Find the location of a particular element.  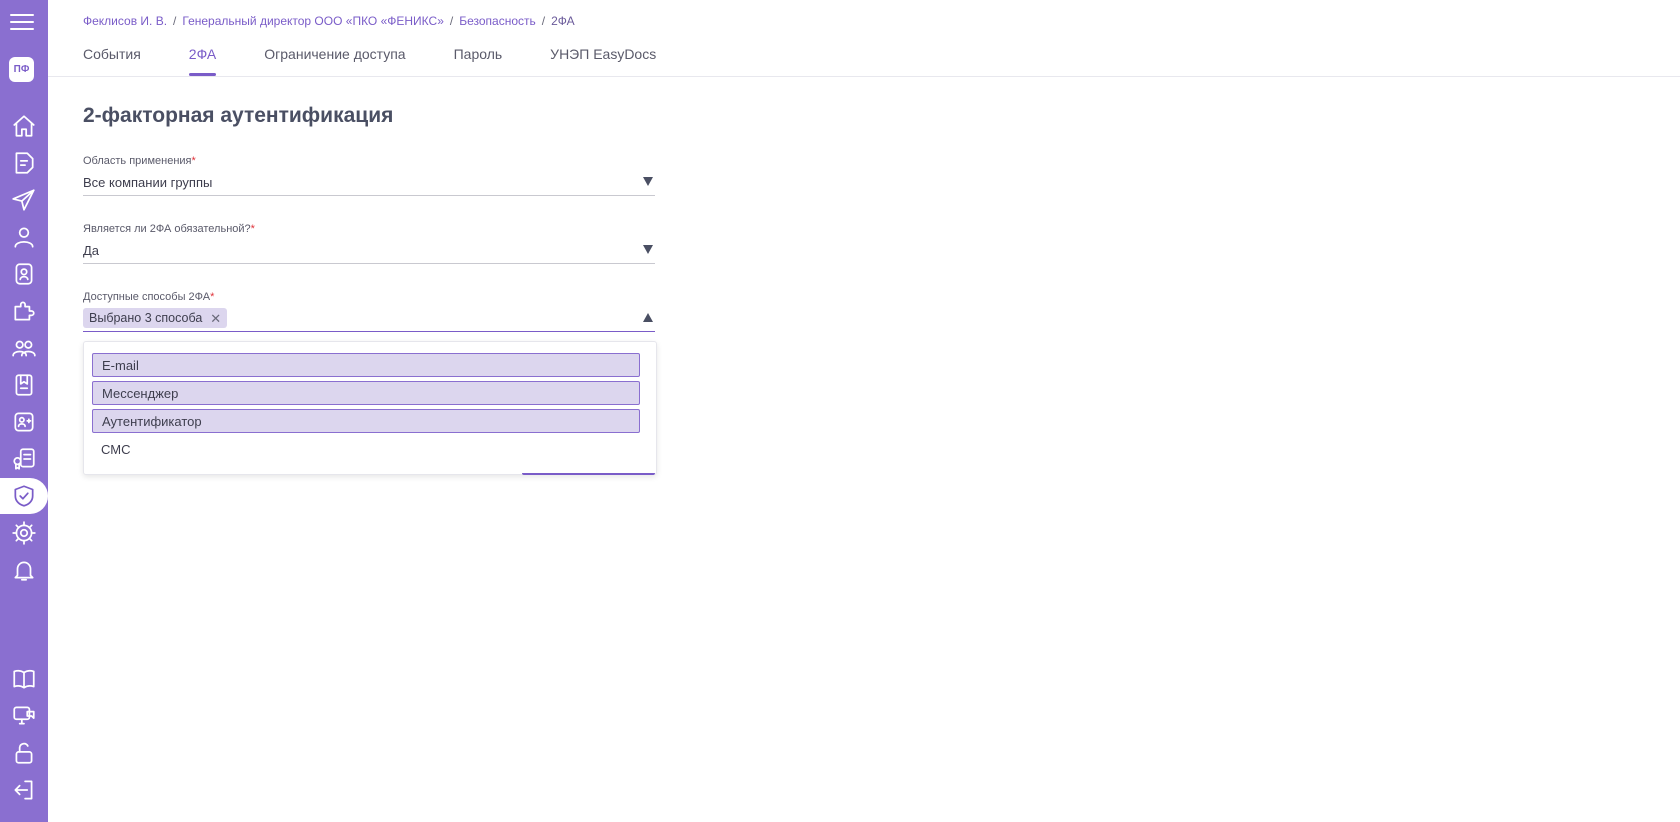

shield-check-icon is located at coordinates (24, 496).